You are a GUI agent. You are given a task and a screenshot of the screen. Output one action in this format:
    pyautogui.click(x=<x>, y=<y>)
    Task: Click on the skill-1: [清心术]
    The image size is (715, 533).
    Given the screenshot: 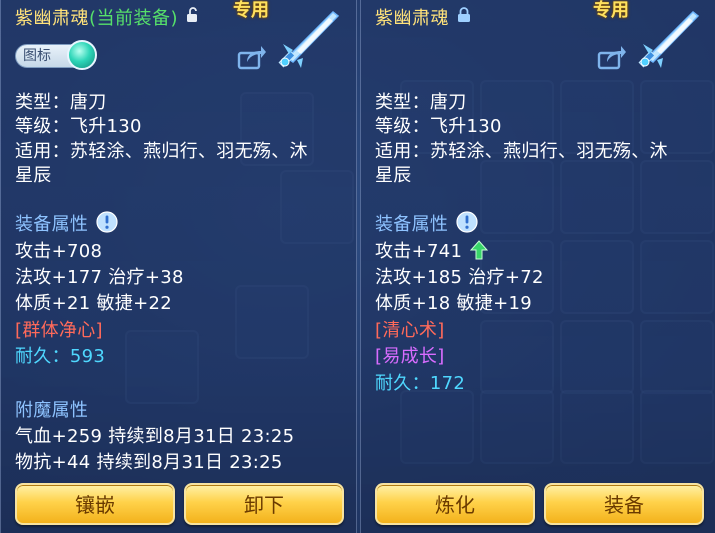 What is the action you would take?
    pyautogui.click(x=410, y=330)
    